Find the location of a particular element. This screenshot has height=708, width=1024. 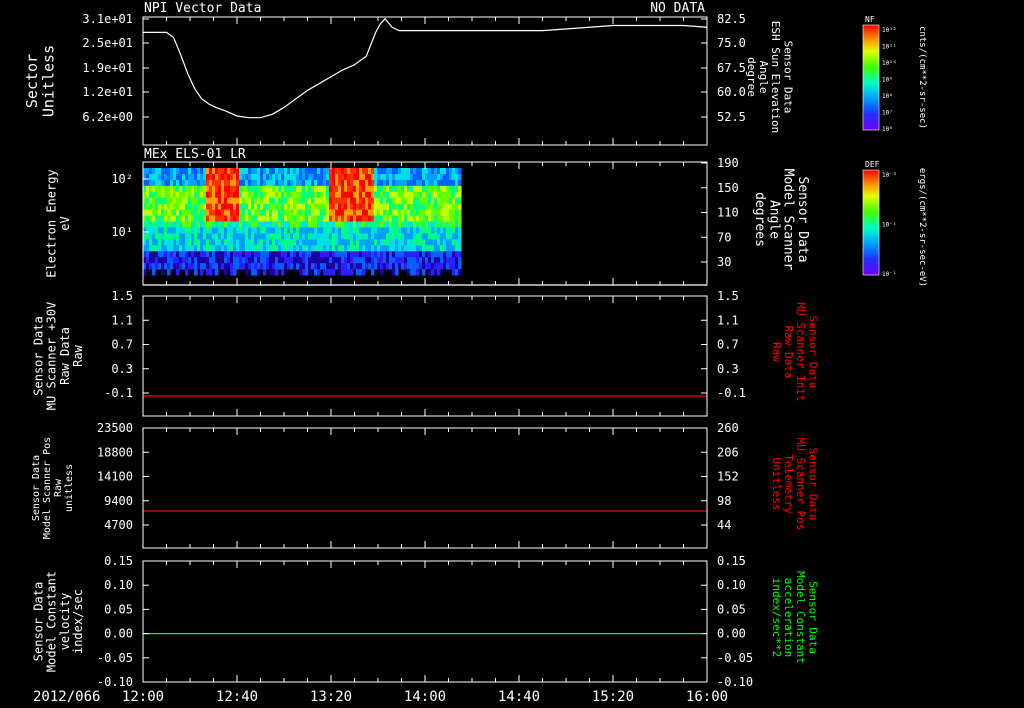

y-left-tick-label: 0.00 is located at coordinates (118, 634).